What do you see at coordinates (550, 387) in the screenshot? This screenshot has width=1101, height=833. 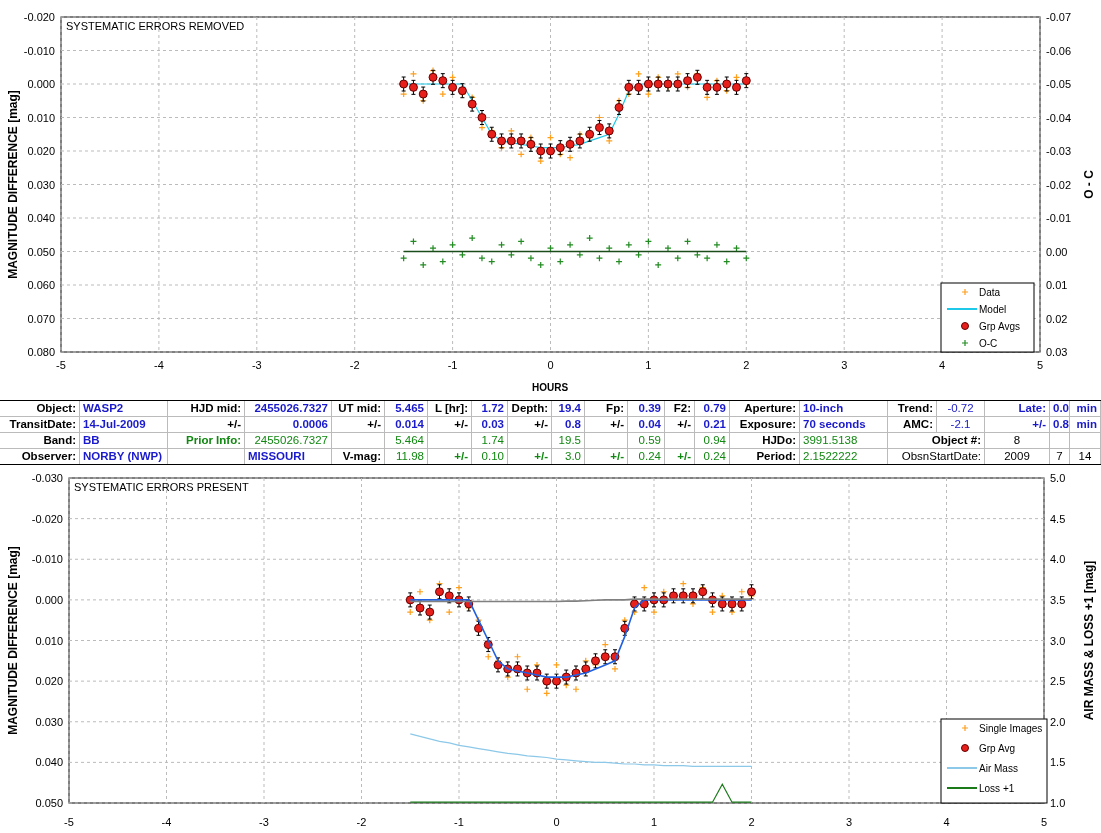 I see `axis-title: HOURS` at bounding box center [550, 387].